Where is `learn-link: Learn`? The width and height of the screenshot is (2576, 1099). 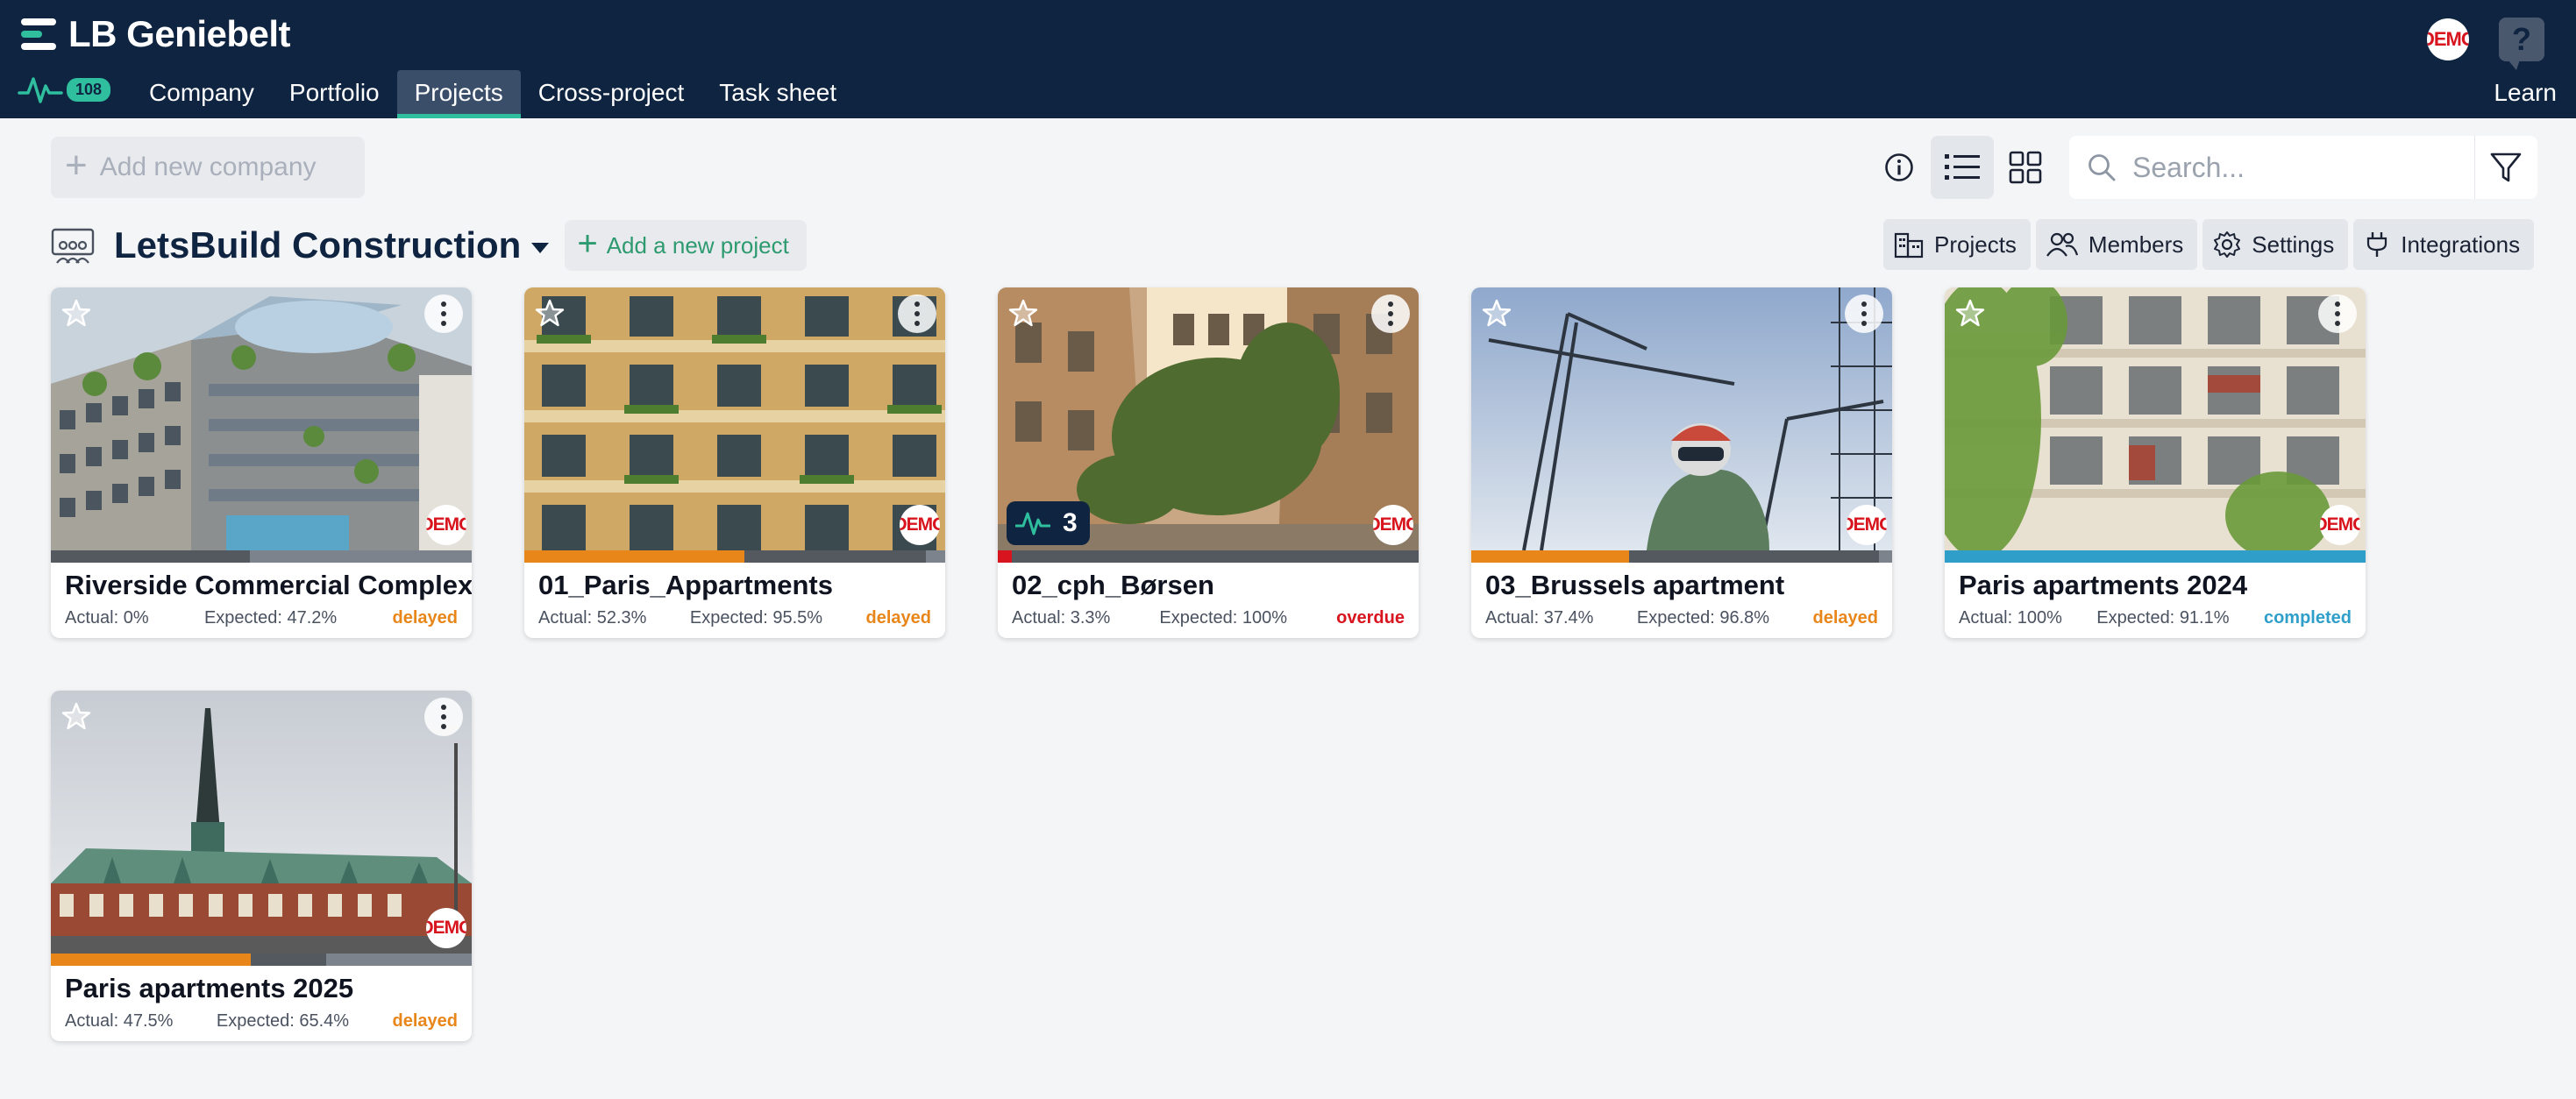 learn-link: Learn is located at coordinates (2525, 93).